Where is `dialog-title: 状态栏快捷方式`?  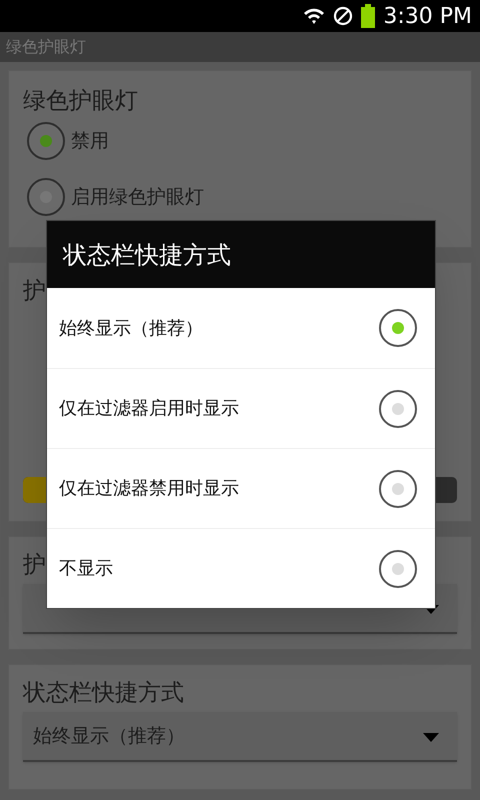 dialog-title: 状态栏快捷方式 is located at coordinates (147, 255).